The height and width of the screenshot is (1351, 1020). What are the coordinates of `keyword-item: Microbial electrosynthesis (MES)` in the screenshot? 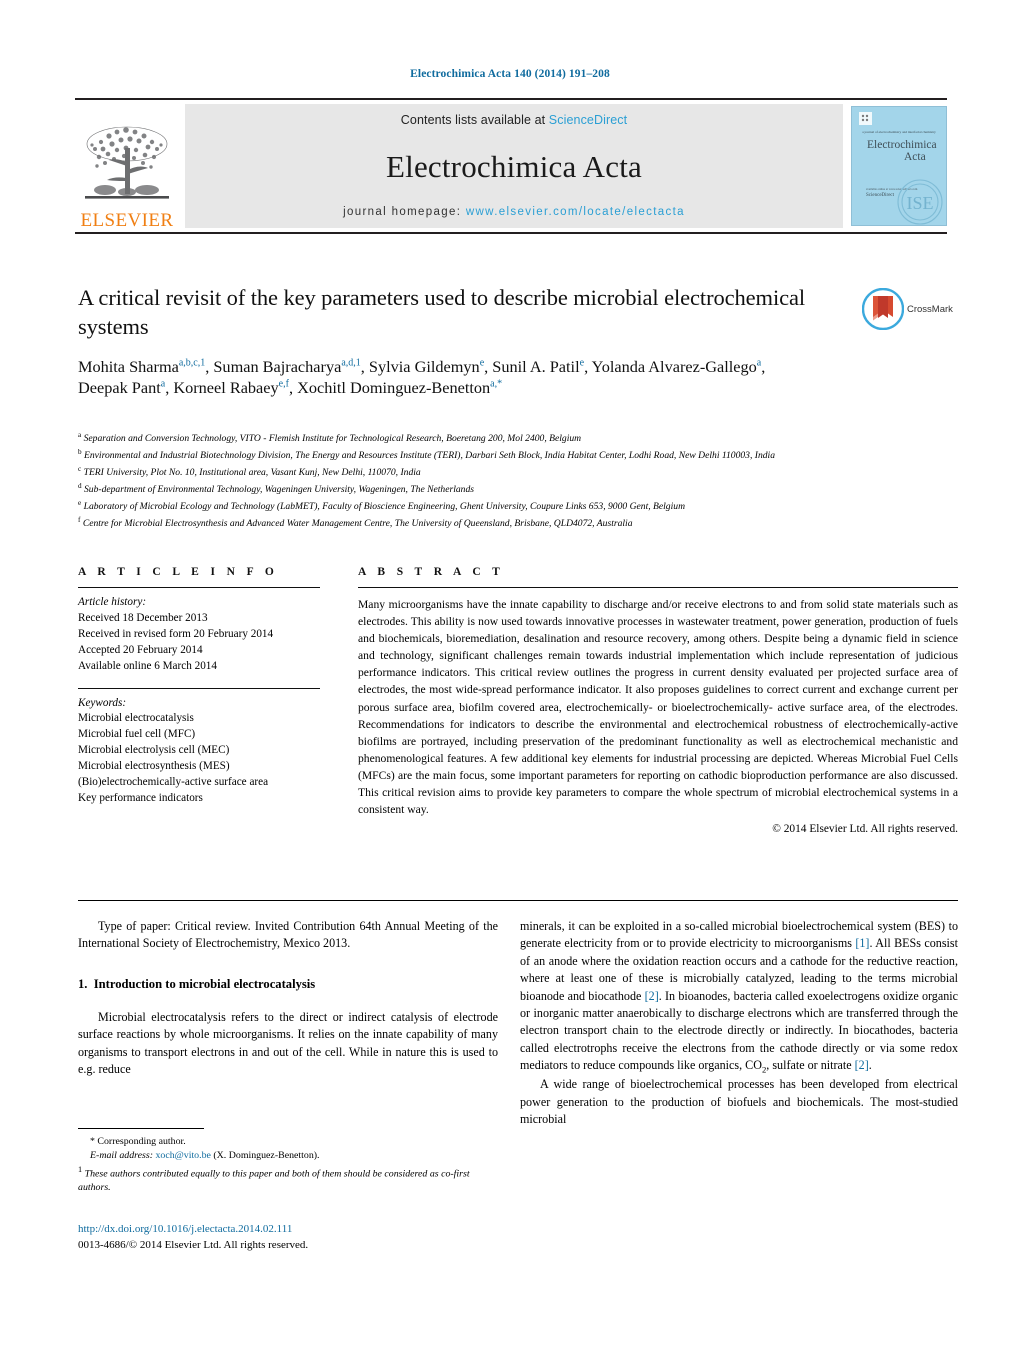 It's located at (154, 766).